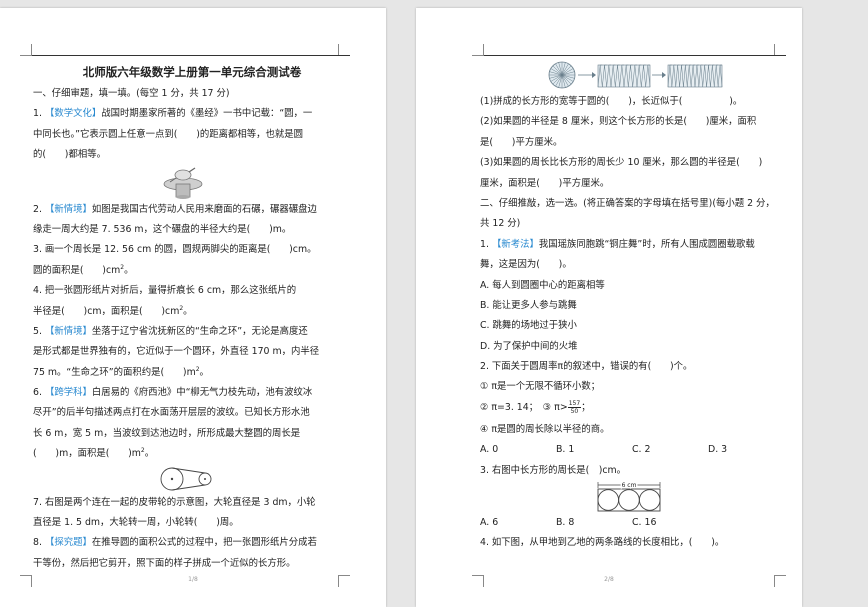 This screenshot has width=868, height=607. What do you see at coordinates (170, 331) in the screenshot?
I see `question-5: 5. 【新情境】坐落于辽宁省沈抚新区的“生命之环”，无论是高度还` at bounding box center [170, 331].